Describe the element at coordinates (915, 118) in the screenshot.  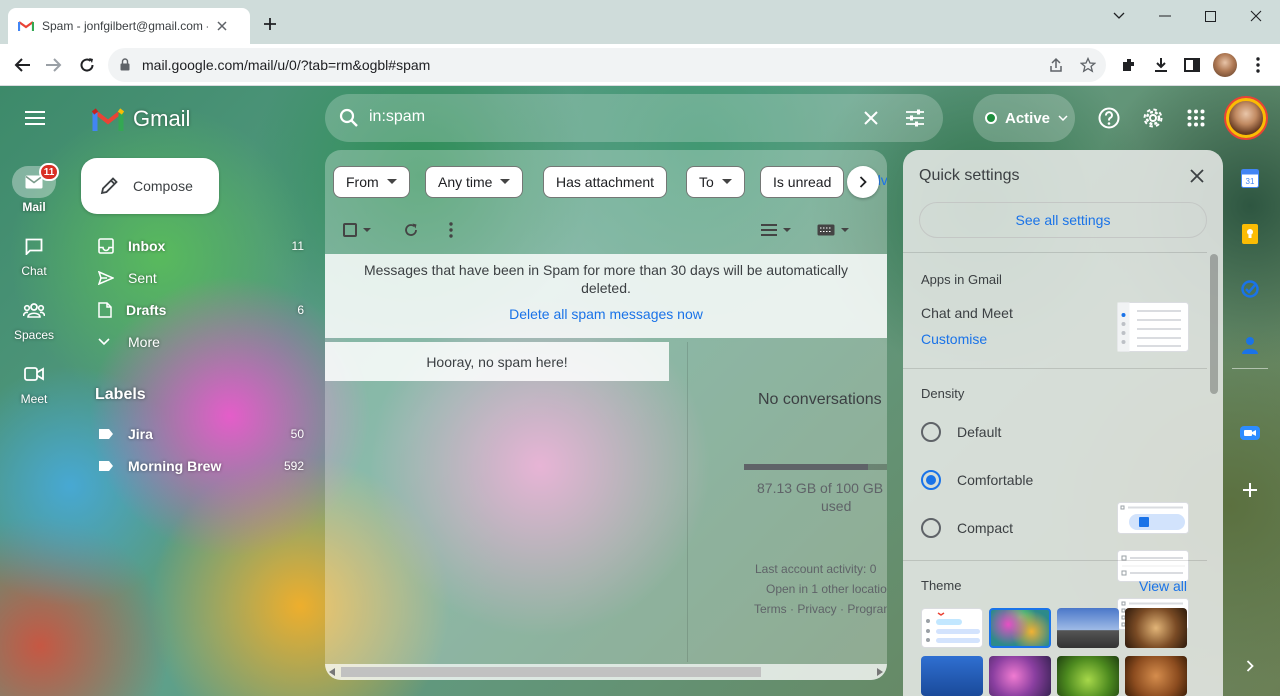
I see `search-options-icon` at that location.